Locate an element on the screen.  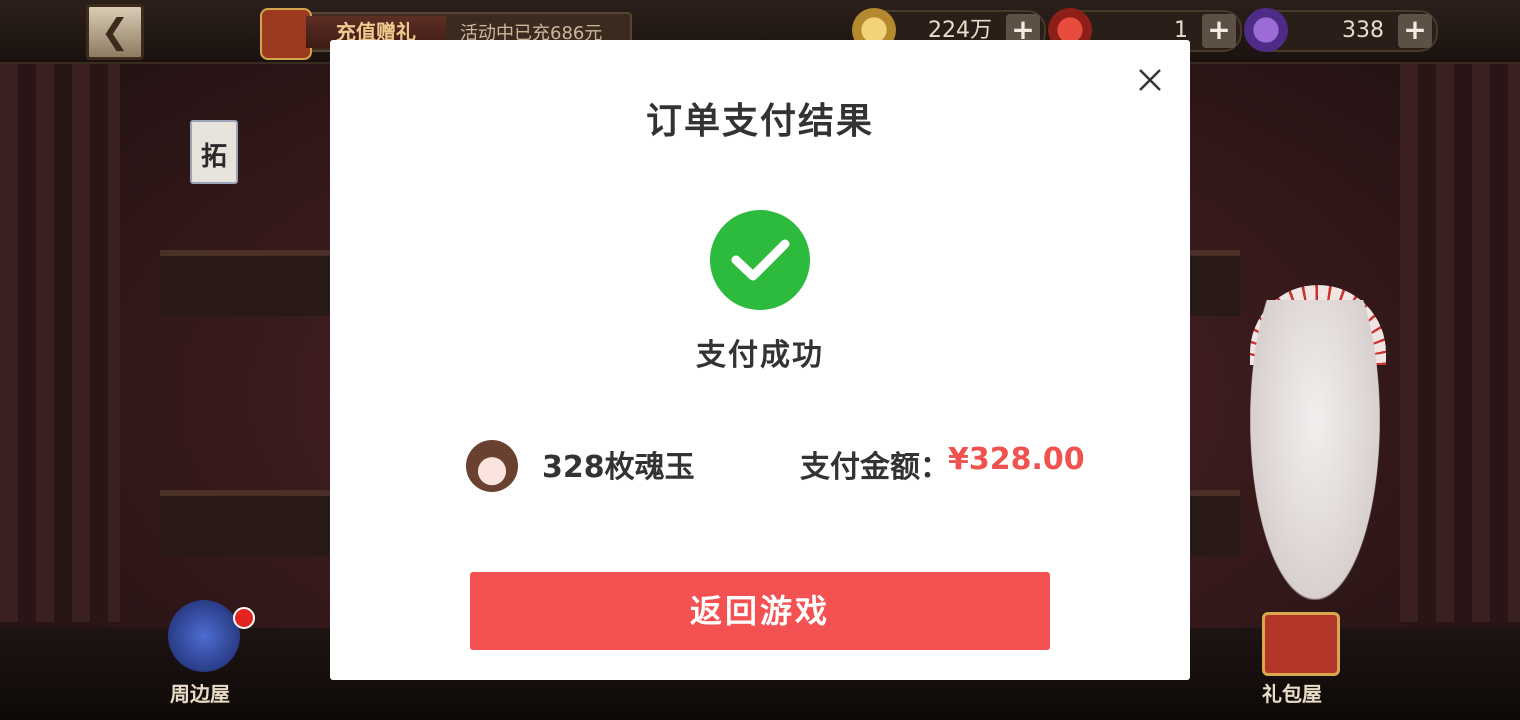
daruma-icon is located at coordinates (204, 636).